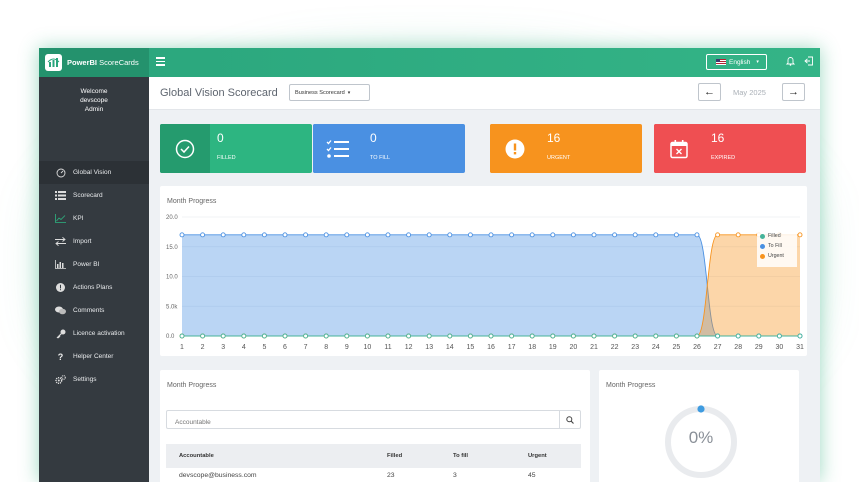 This screenshot has width=859, height=482. I want to click on sidebar-item-actions-plans: Actions Plans, so click(94, 287).